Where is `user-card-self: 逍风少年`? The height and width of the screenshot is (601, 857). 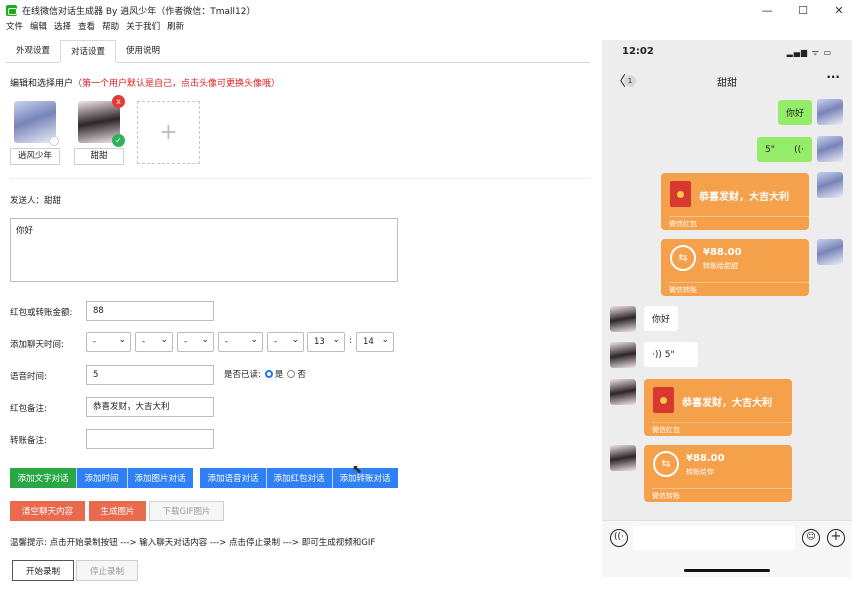 user-card-self: 逍风少年 is located at coordinates (35, 133).